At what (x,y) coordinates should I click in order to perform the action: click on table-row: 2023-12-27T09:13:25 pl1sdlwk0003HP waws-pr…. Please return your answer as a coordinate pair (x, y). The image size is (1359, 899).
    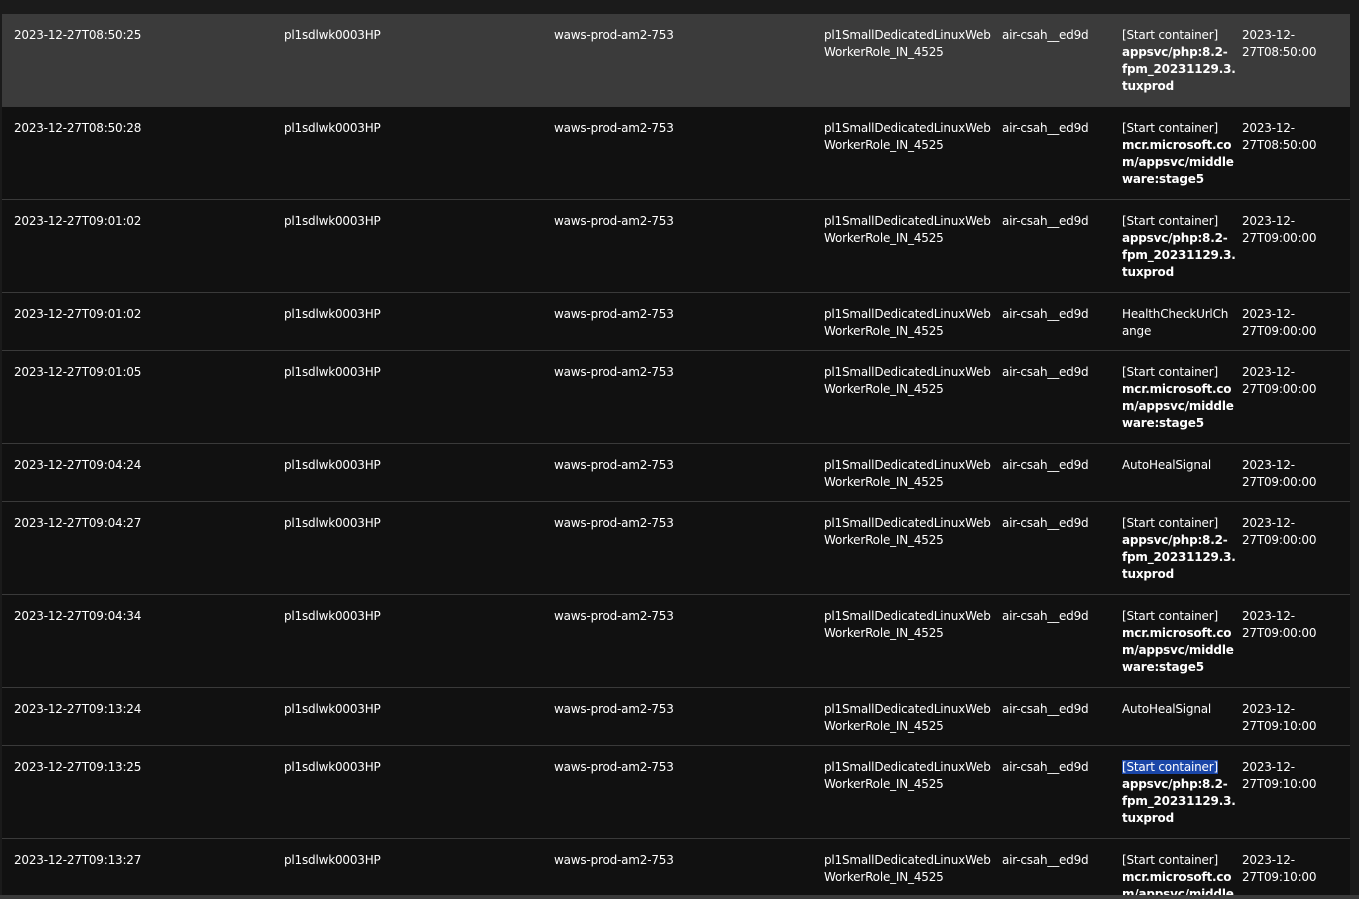
    Looking at the image, I should click on (676, 792).